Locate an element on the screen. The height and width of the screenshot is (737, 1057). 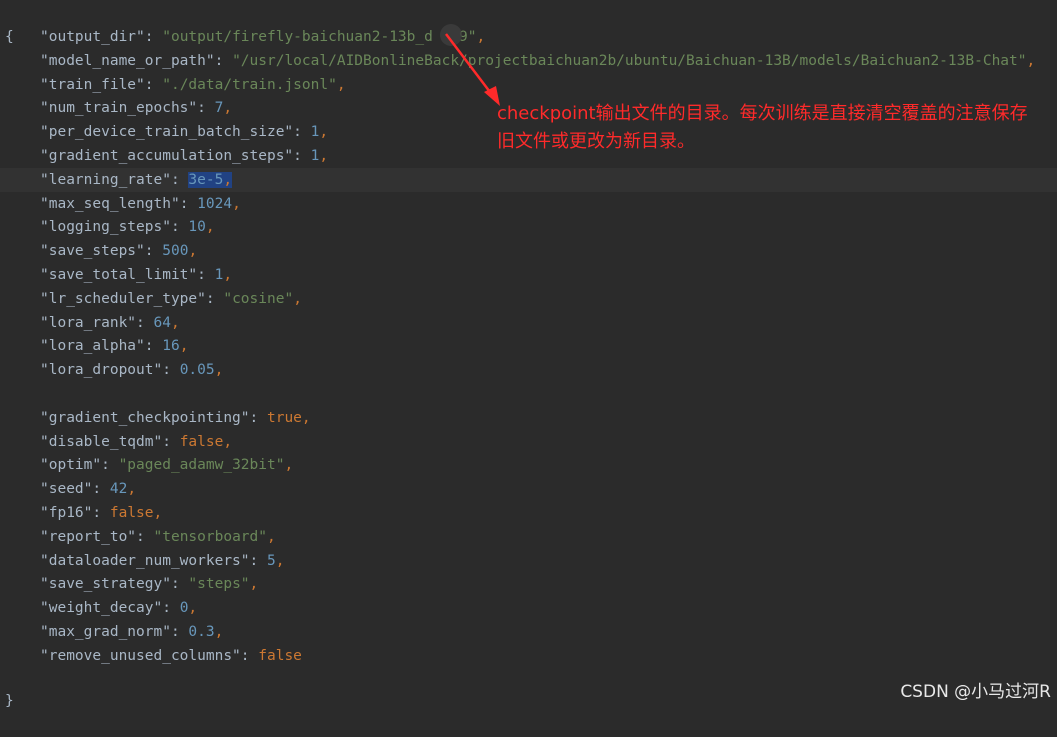
code-content: "num_train_epochs": 7, is located at coordinates (136, 108).